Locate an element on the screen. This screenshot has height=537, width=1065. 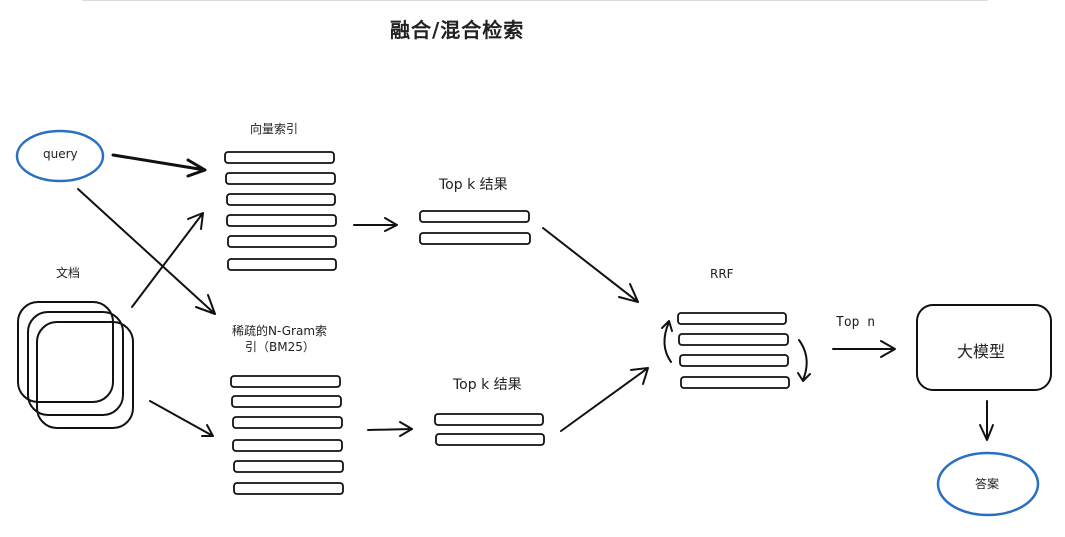
topk-upper-list is located at coordinates (475, 227).